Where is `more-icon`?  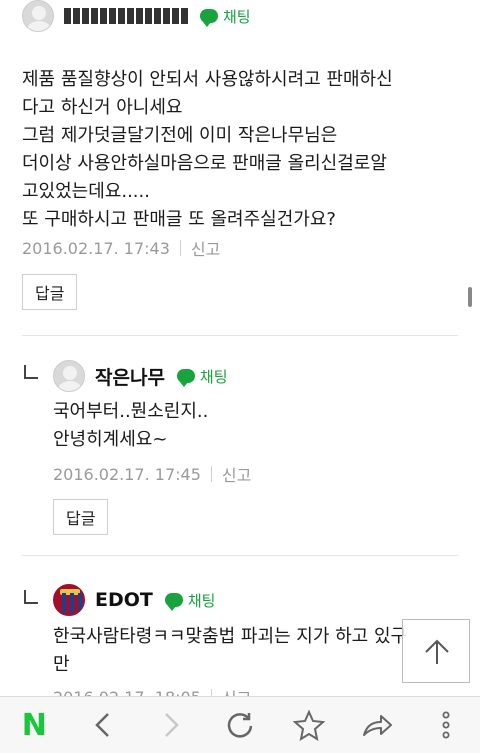 more-icon is located at coordinates (446, 725).